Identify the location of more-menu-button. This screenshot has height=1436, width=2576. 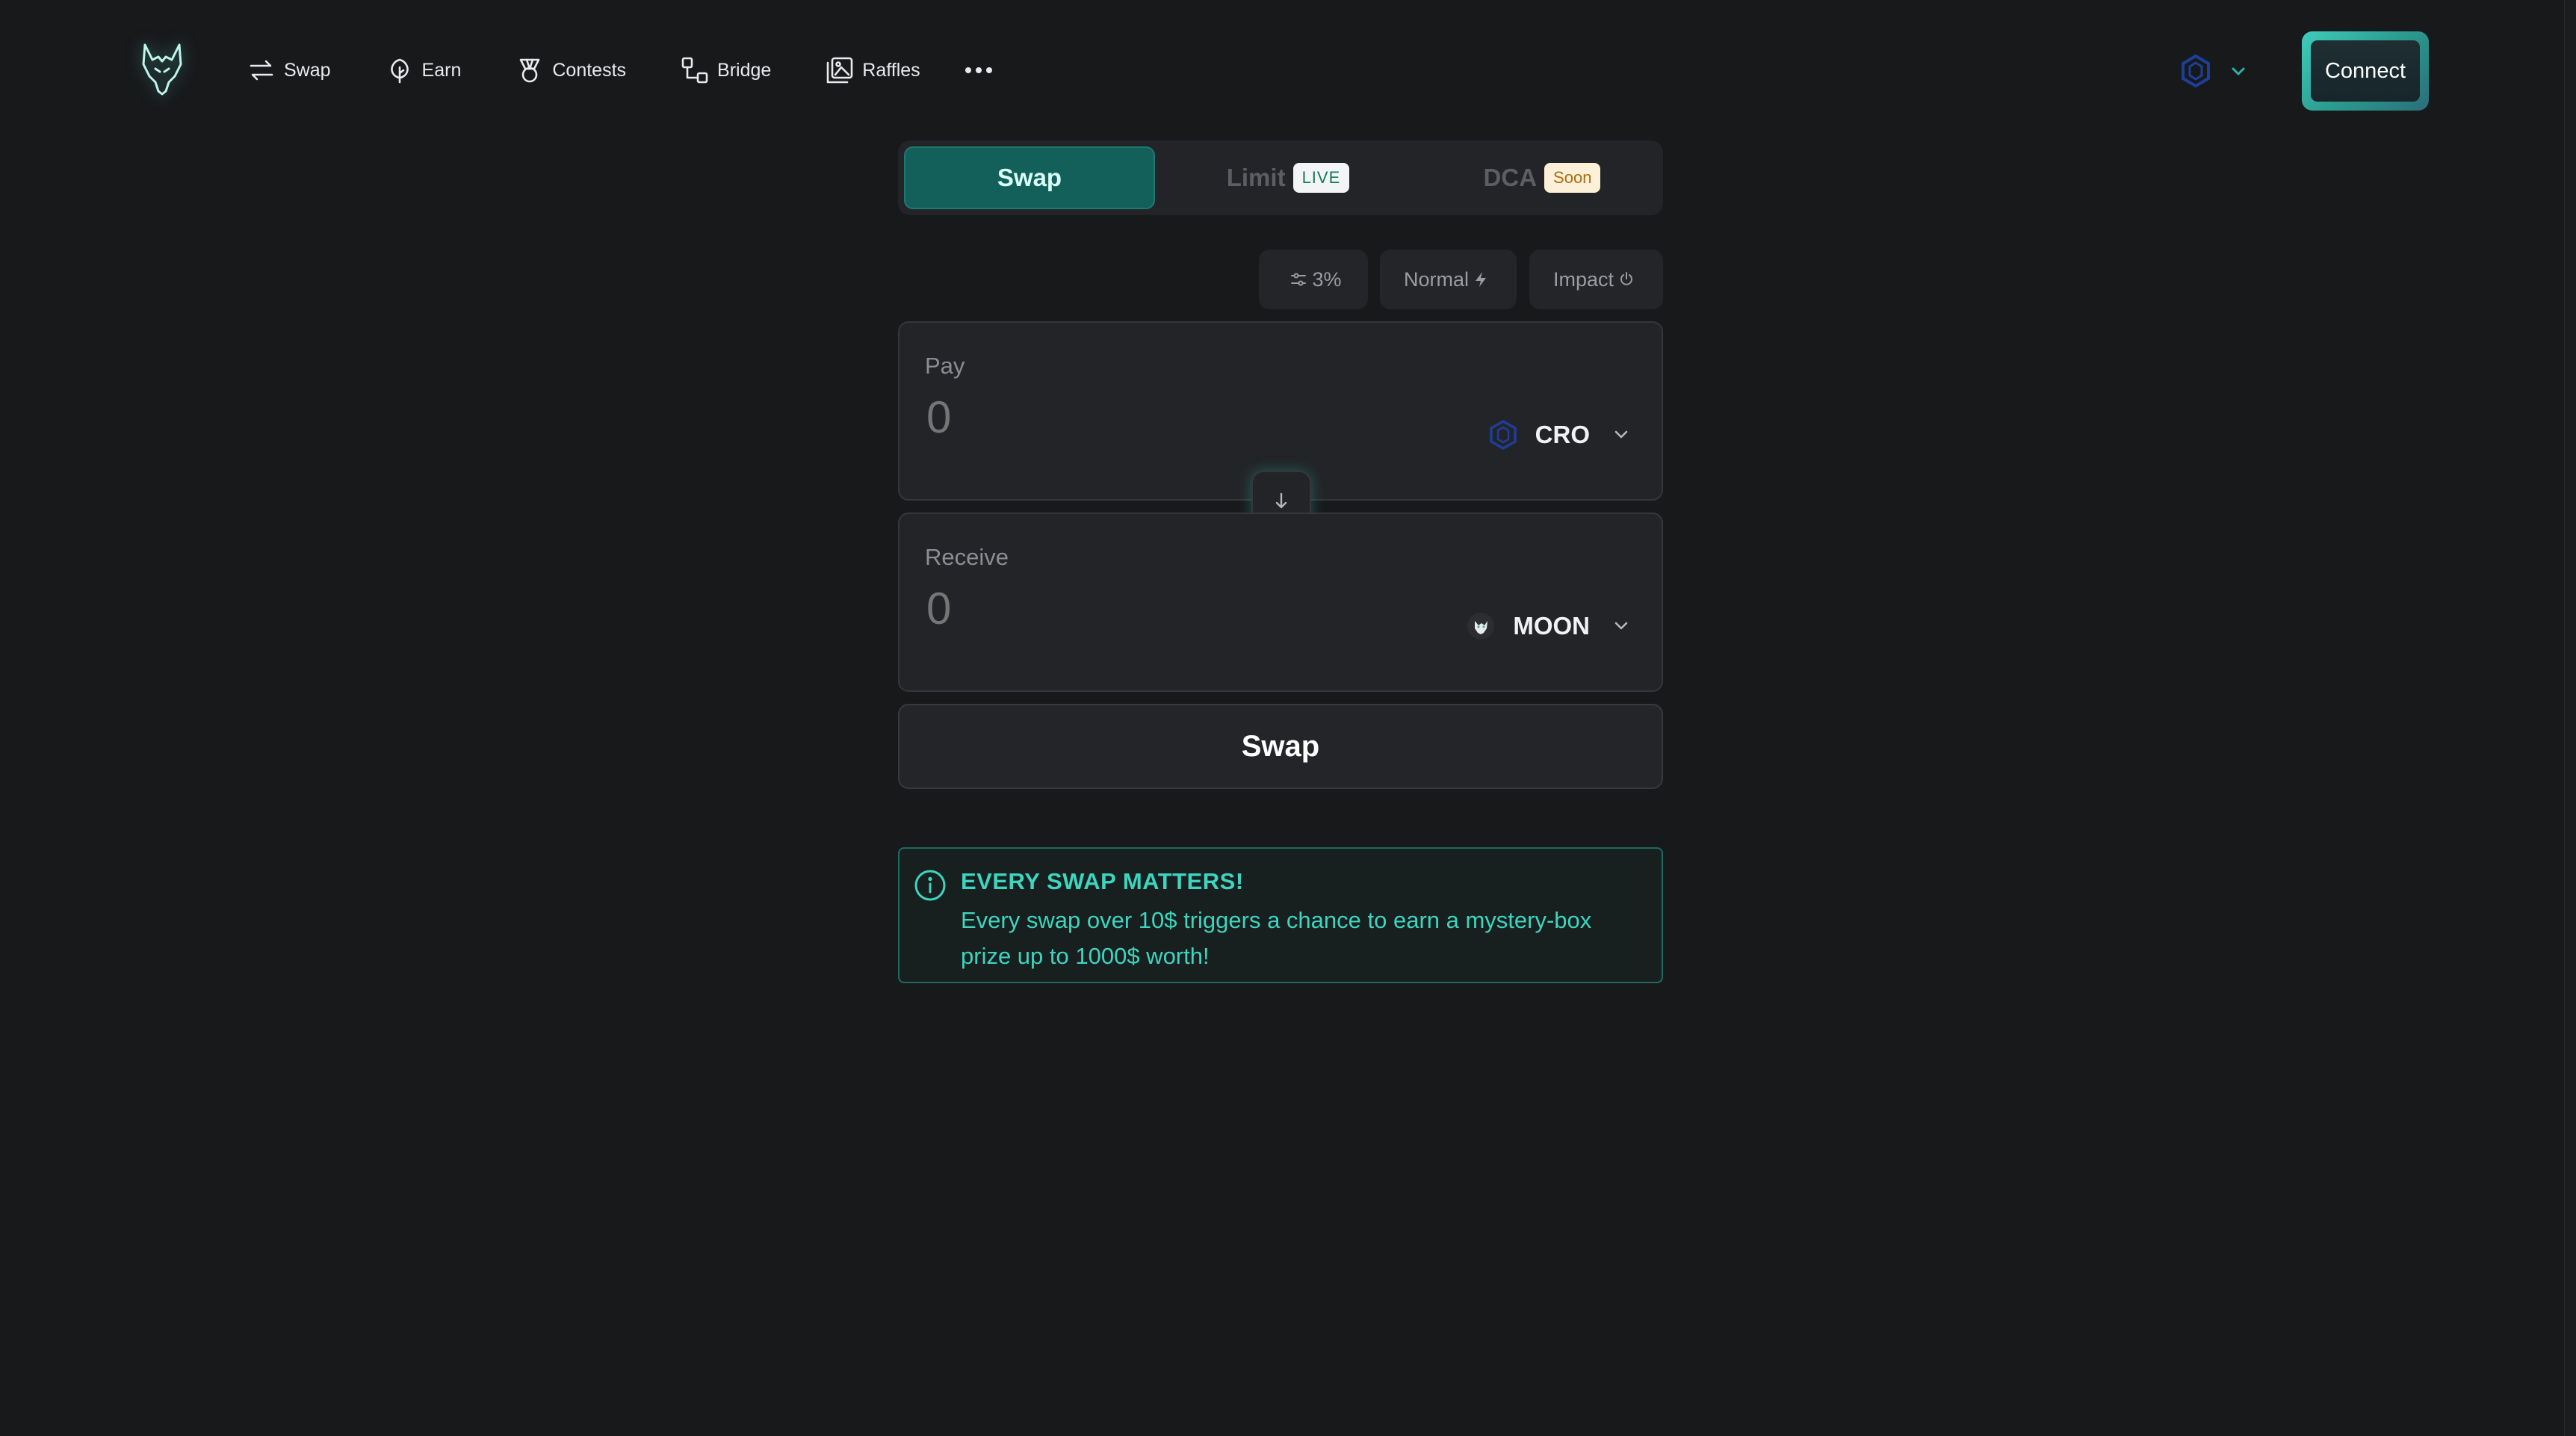
(981, 70).